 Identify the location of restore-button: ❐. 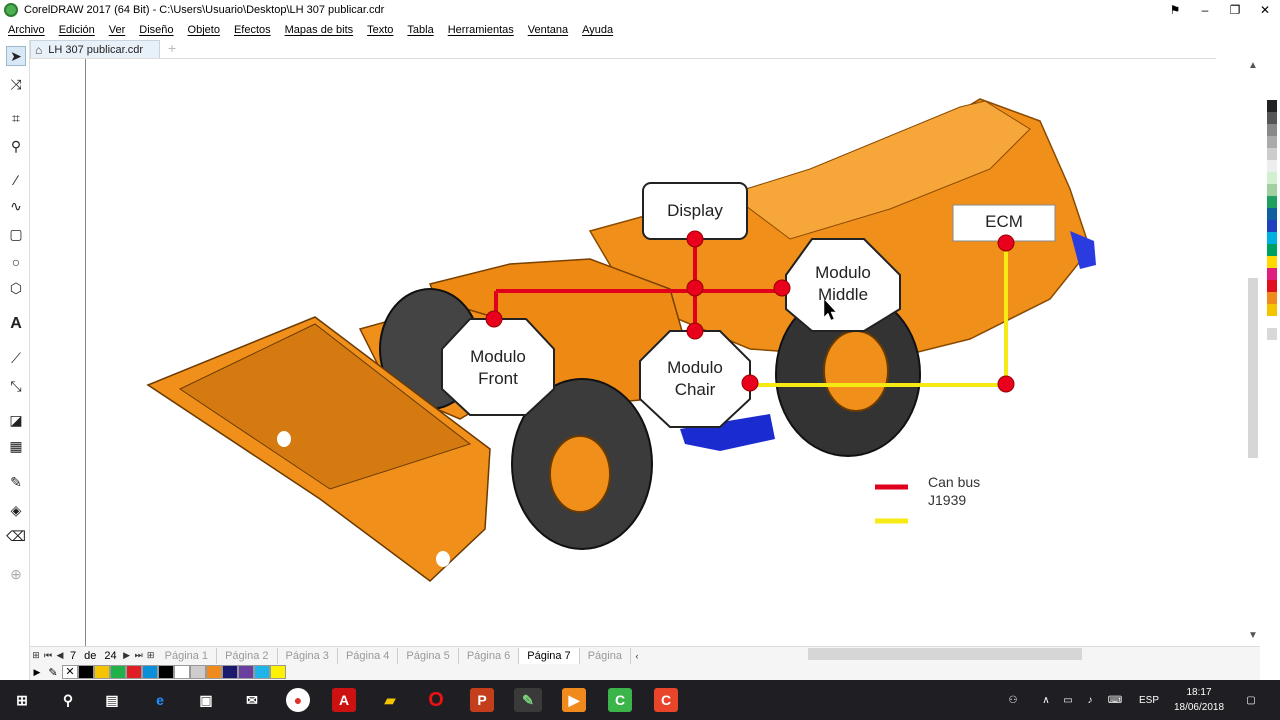
(1235, 10).